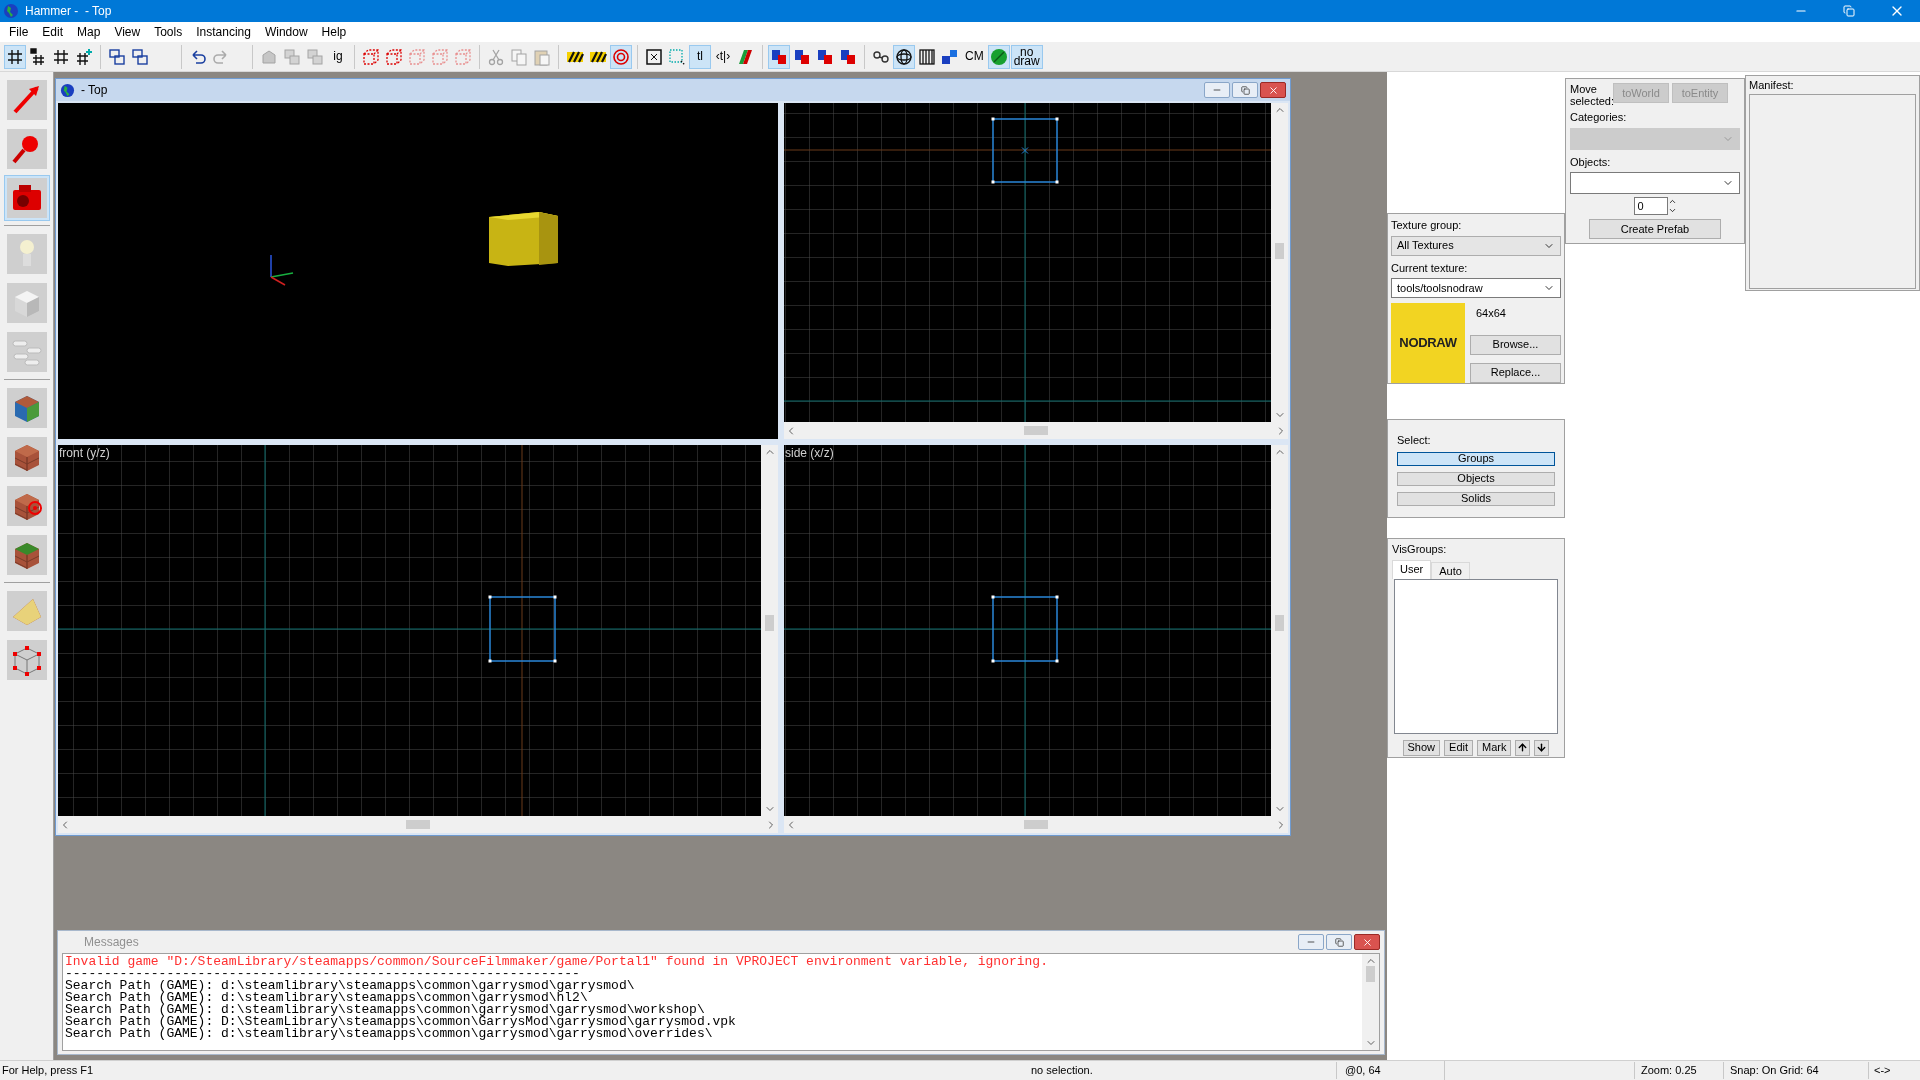 This screenshot has width=1920, height=1080. Describe the element at coordinates (1476, 498) in the screenshot. I see `select-mode-button: Solids` at that location.